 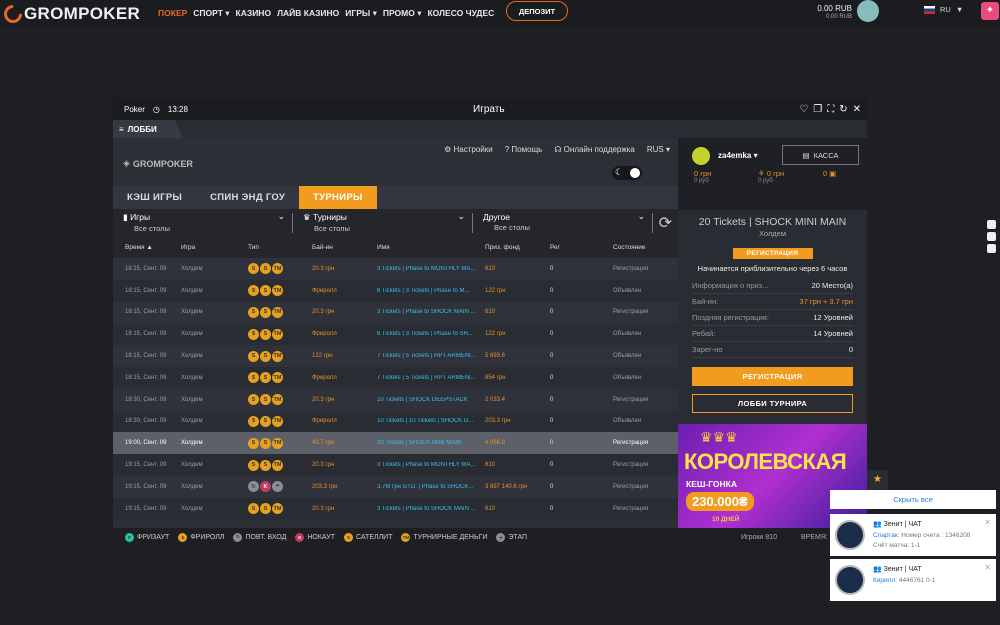 What do you see at coordinates (959, 9) in the screenshot?
I see `chevron-down-icon: ▼` at bounding box center [959, 9].